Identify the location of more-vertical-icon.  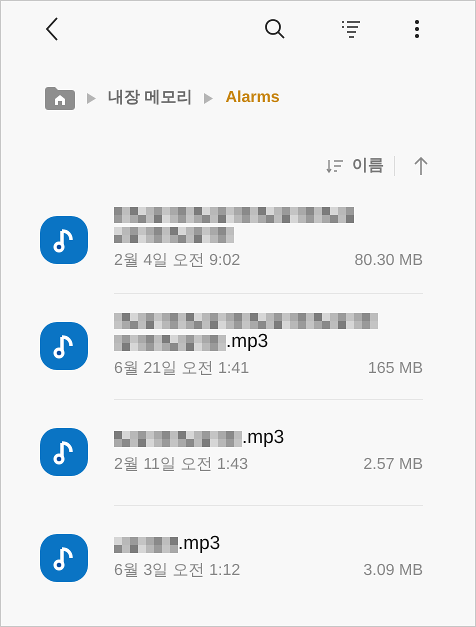
(417, 29).